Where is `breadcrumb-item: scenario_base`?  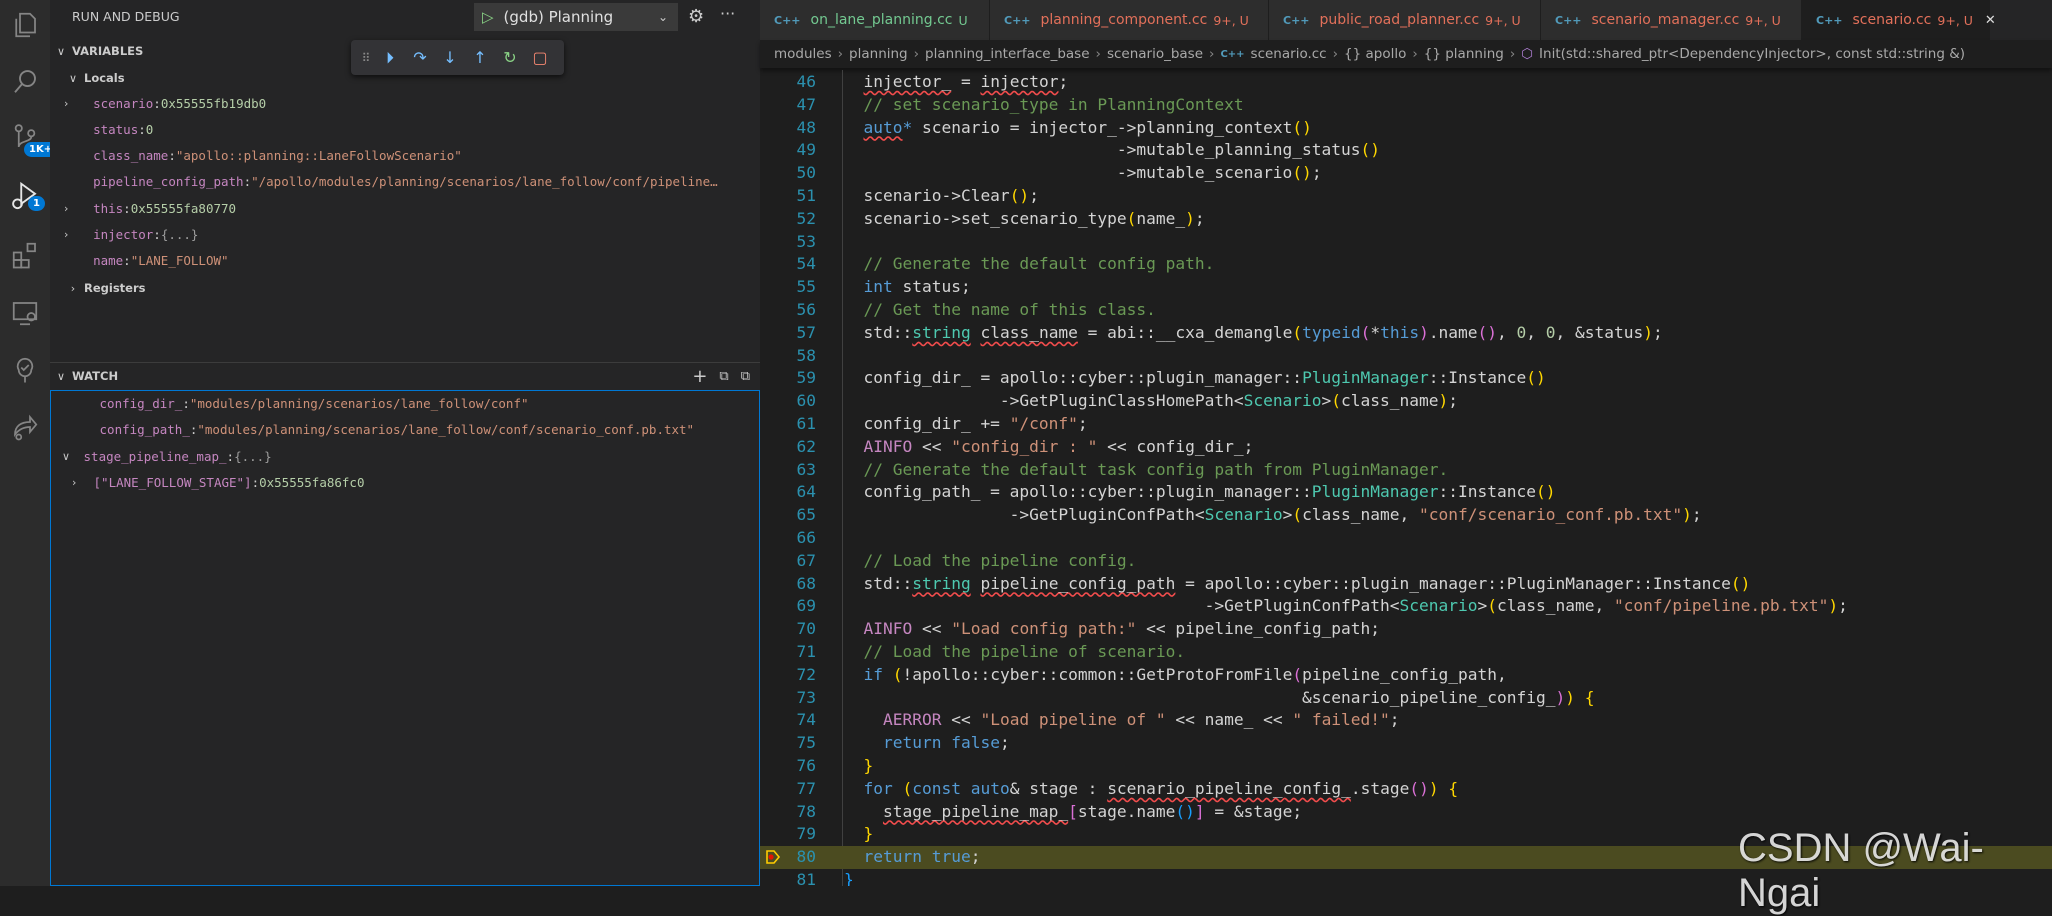 breadcrumb-item: scenario_base is located at coordinates (1155, 54).